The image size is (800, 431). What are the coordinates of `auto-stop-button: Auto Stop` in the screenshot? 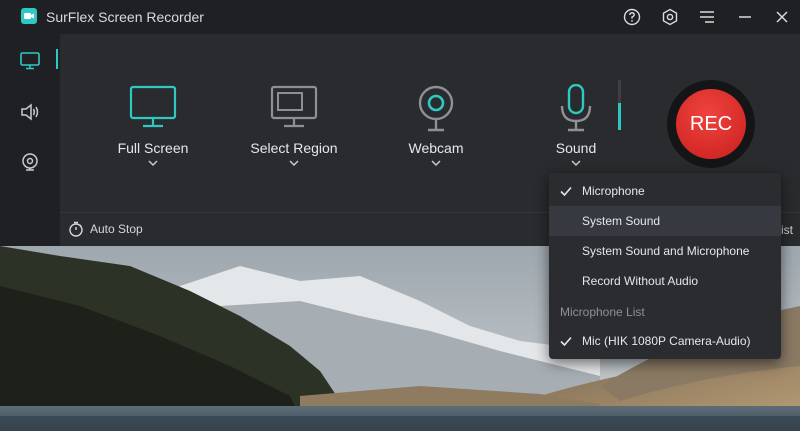 It's located at (105, 229).